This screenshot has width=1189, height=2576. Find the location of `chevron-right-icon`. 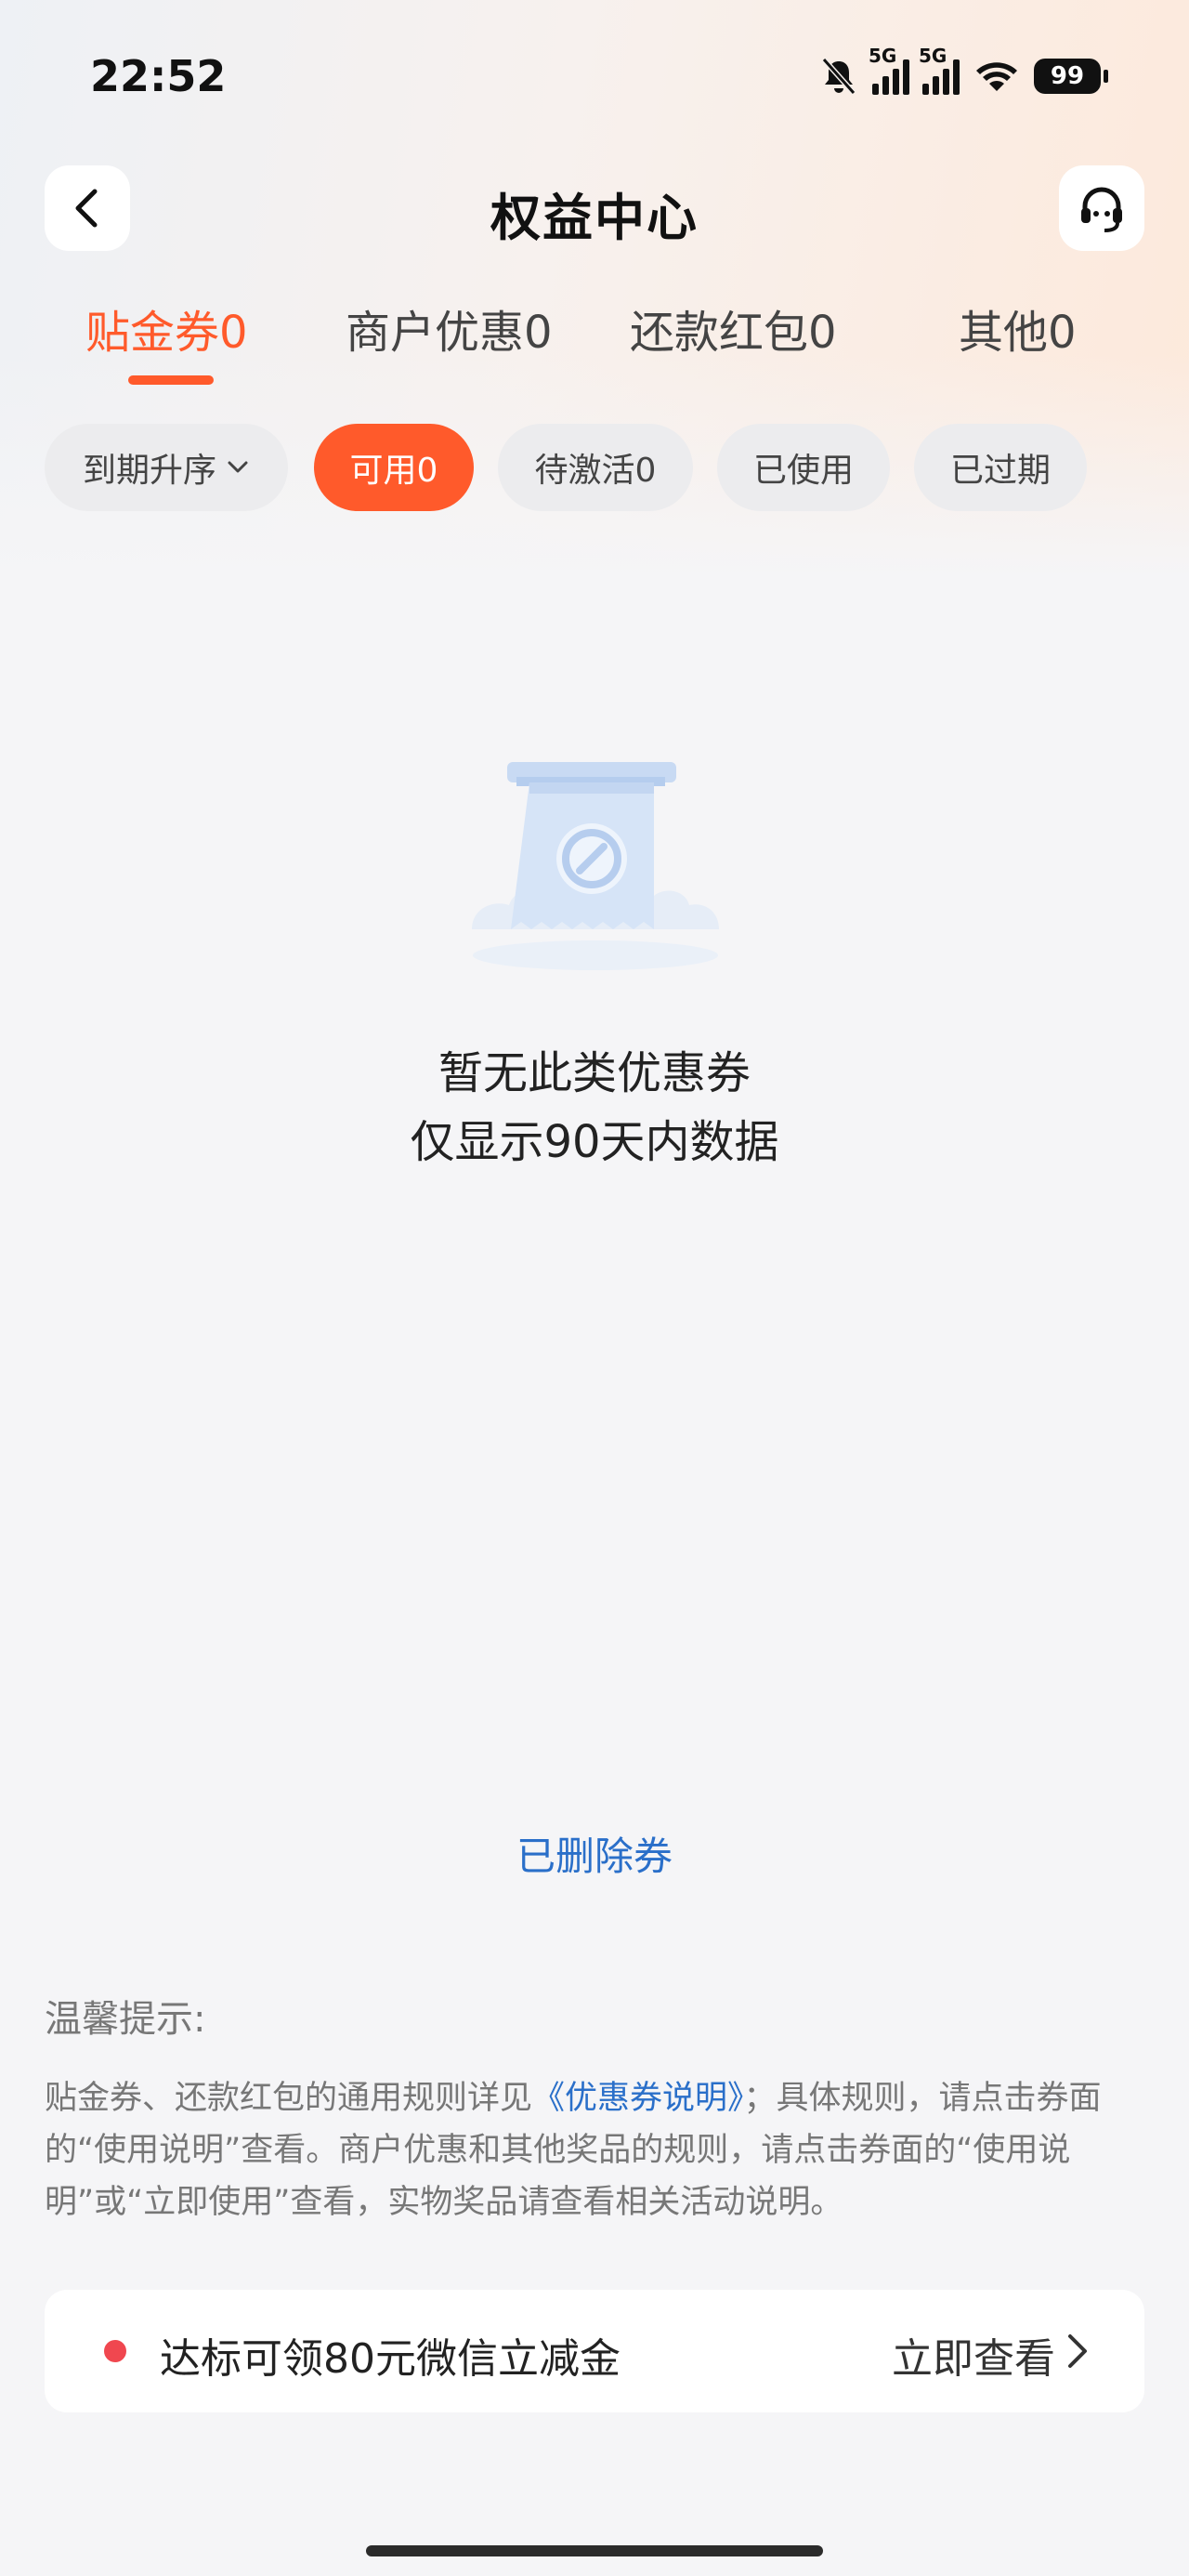

chevron-right-icon is located at coordinates (1077, 2351).